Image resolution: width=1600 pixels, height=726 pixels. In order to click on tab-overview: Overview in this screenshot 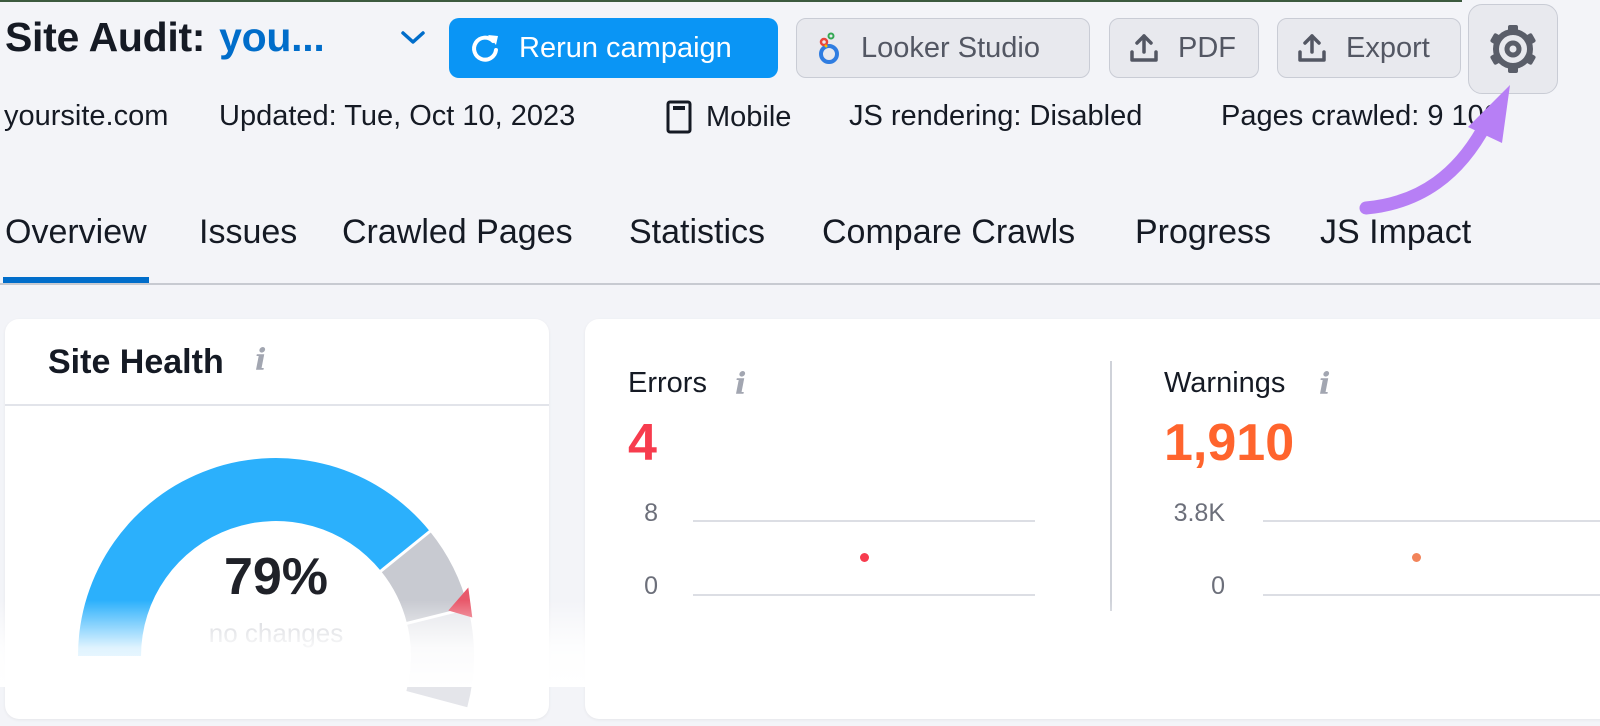, I will do `click(76, 248)`.